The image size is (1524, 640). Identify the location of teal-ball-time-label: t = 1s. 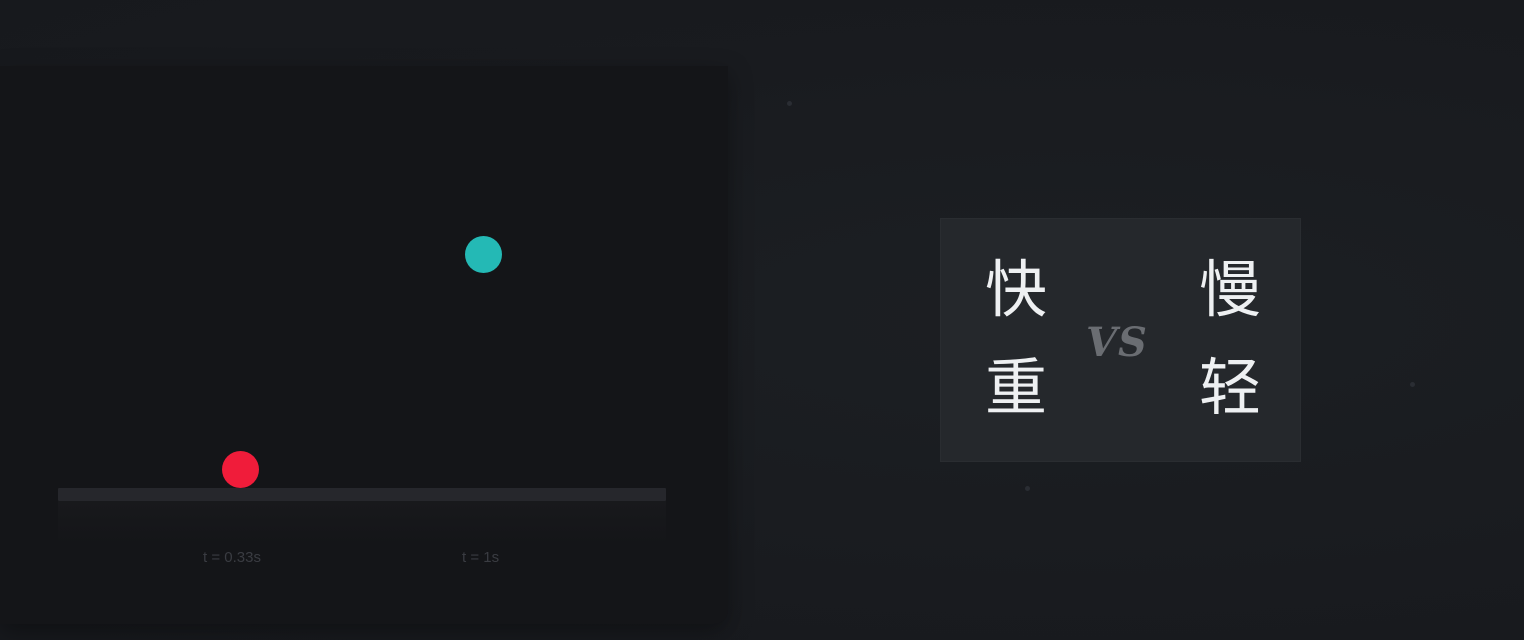
(481, 557).